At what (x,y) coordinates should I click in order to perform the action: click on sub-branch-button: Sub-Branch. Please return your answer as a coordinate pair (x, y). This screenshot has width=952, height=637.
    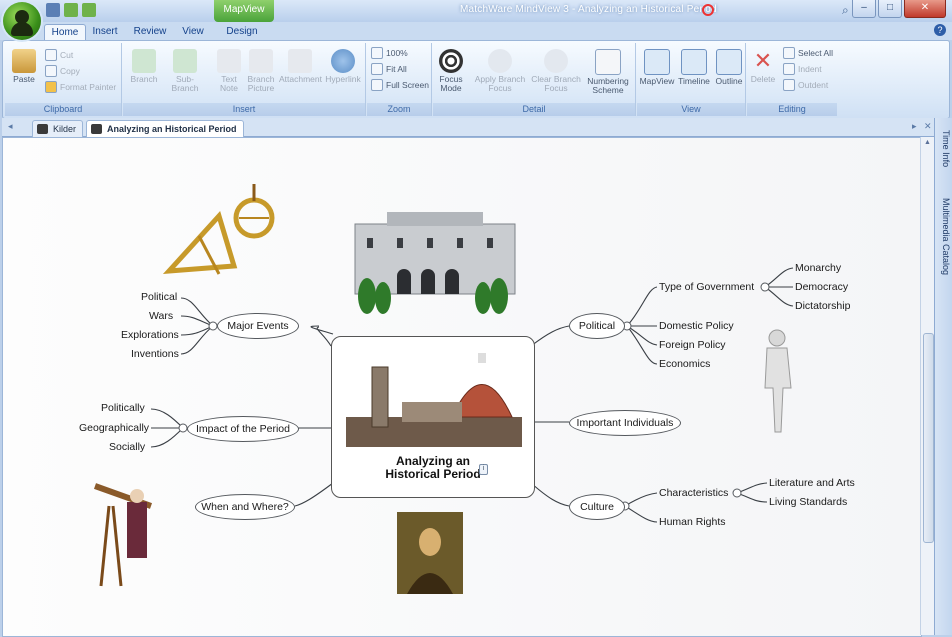
    Looking at the image, I should click on (185, 71).